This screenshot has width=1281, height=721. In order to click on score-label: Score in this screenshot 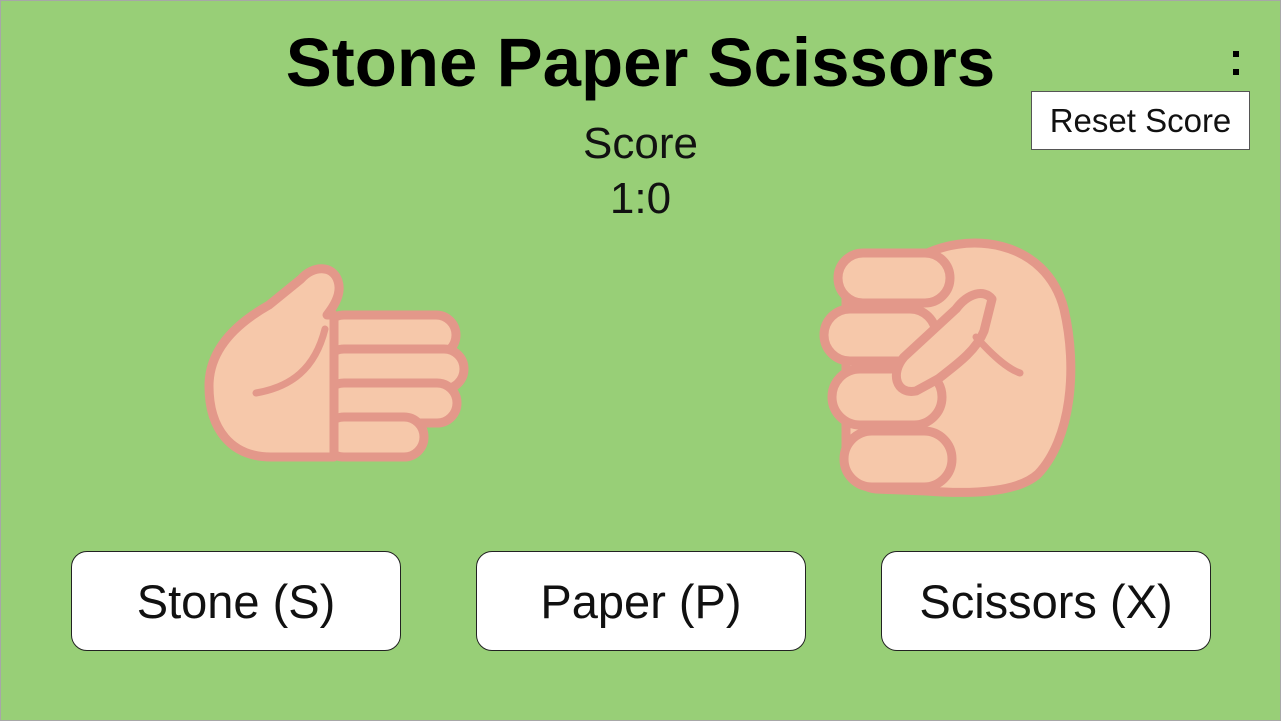, I will do `click(640, 143)`.